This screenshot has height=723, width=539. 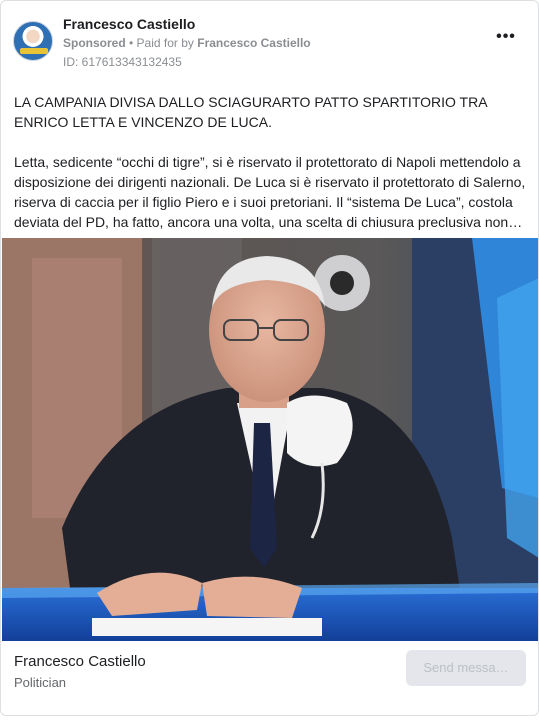 I want to click on page-name: Francesco Castiello, so click(x=80, y=661).